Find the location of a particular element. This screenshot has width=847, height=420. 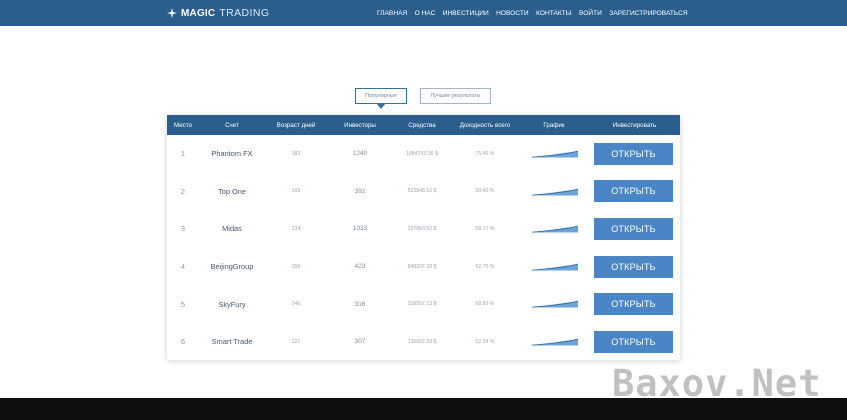

tab-best-results: Лучшие результаты is located at coordinates (455, 96).